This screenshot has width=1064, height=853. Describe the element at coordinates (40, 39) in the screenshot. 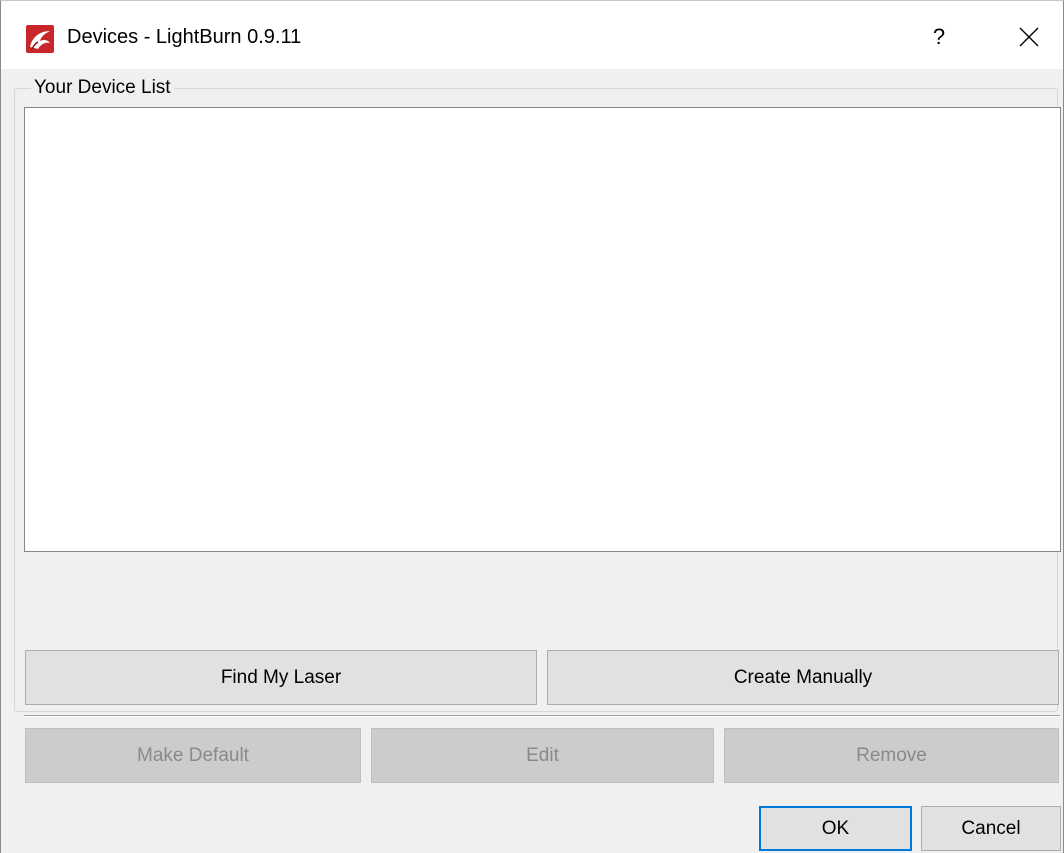

I see `lightburn-logo-icon` at that location.